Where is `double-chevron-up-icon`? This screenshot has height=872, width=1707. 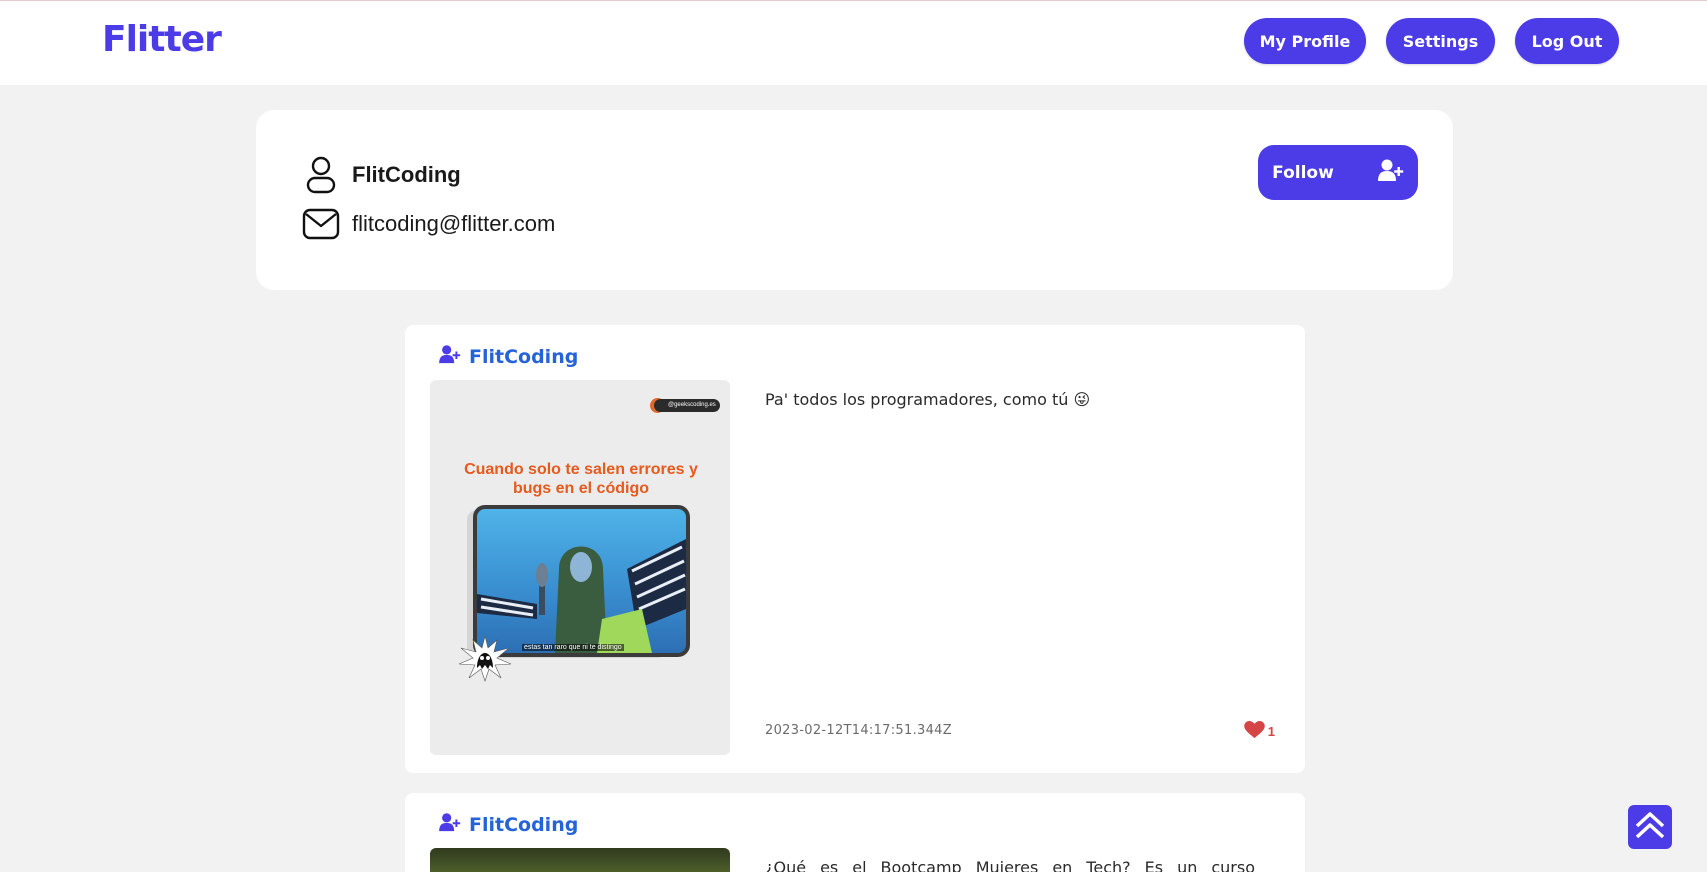
double-chevron-up-icon is located at coordinates (1650, 827).